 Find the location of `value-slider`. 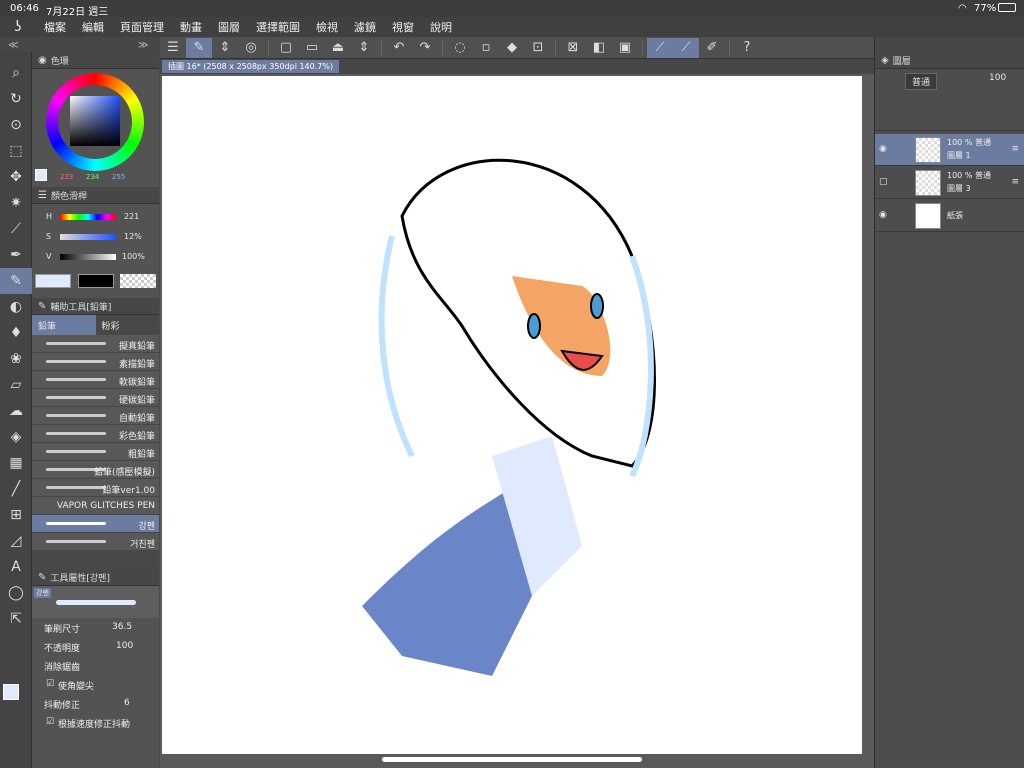

value-slider is located at coordinates (88, 257).